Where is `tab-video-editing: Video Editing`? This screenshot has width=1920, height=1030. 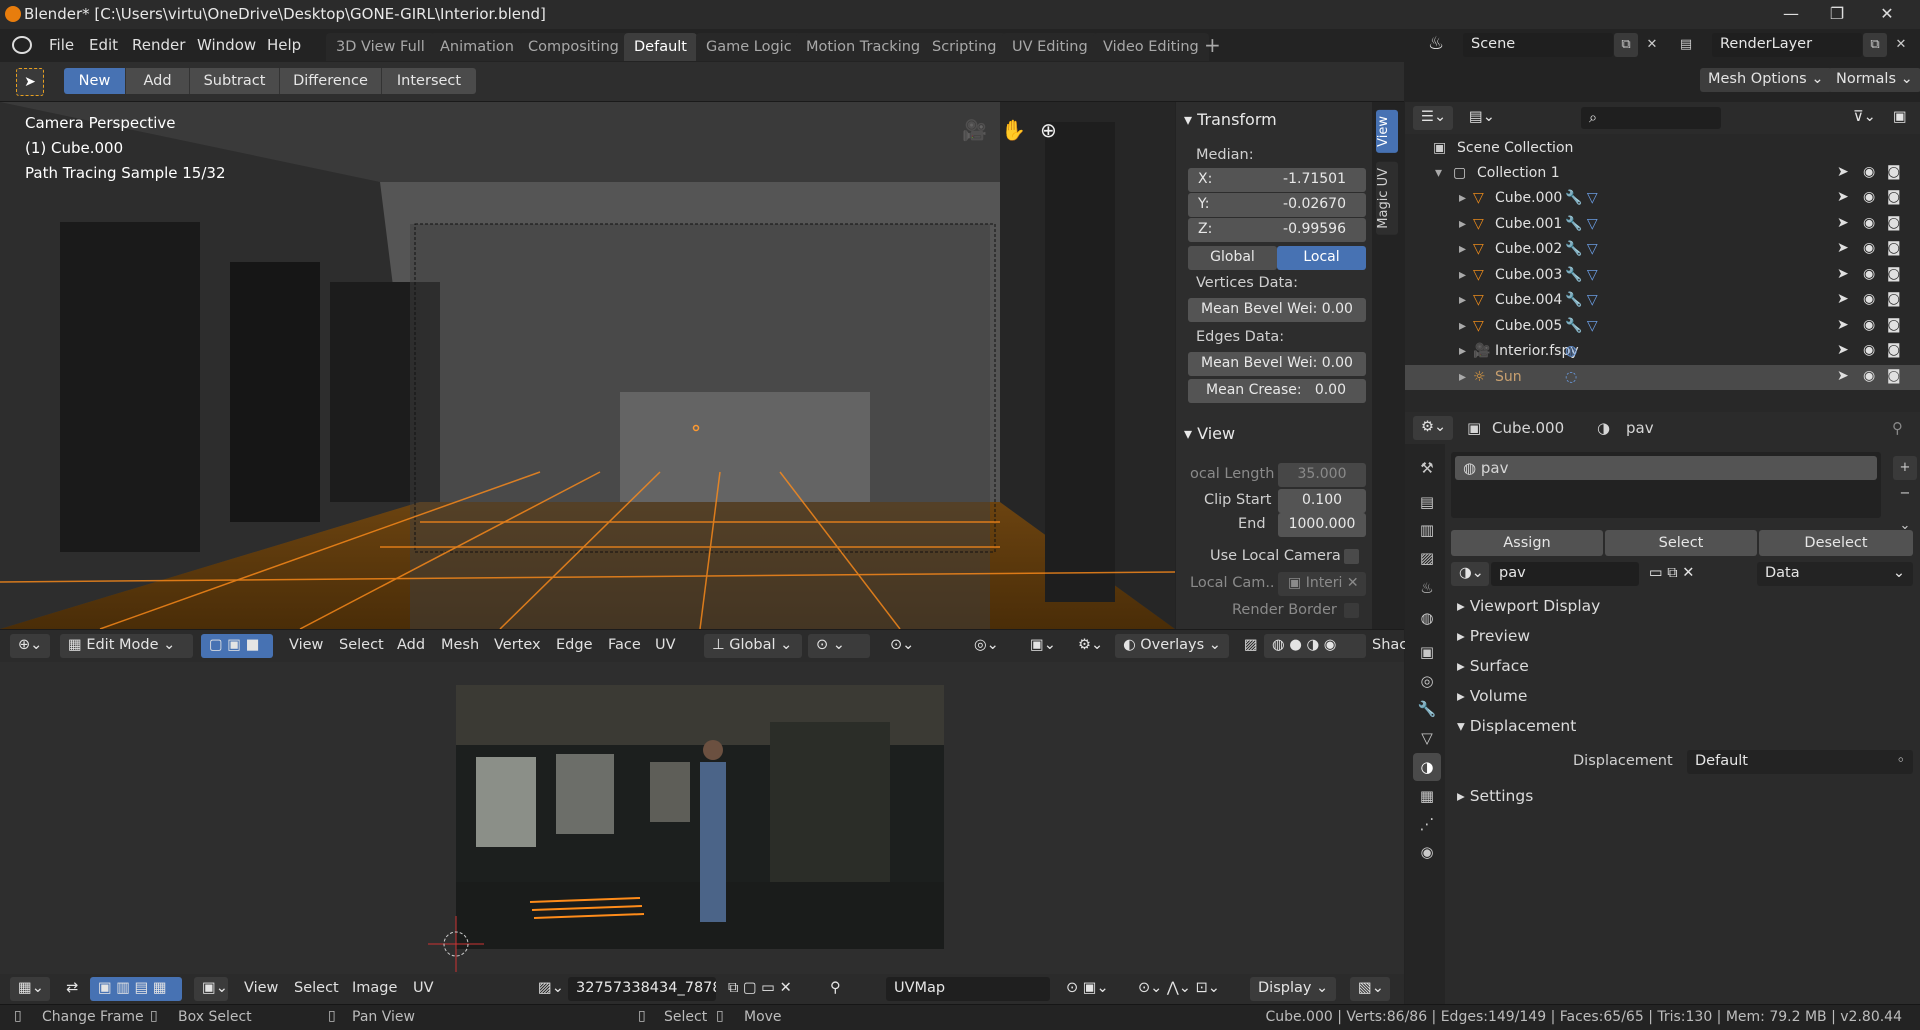 tab-video-editing: Video Editing is located at coordinates (1151, 47).